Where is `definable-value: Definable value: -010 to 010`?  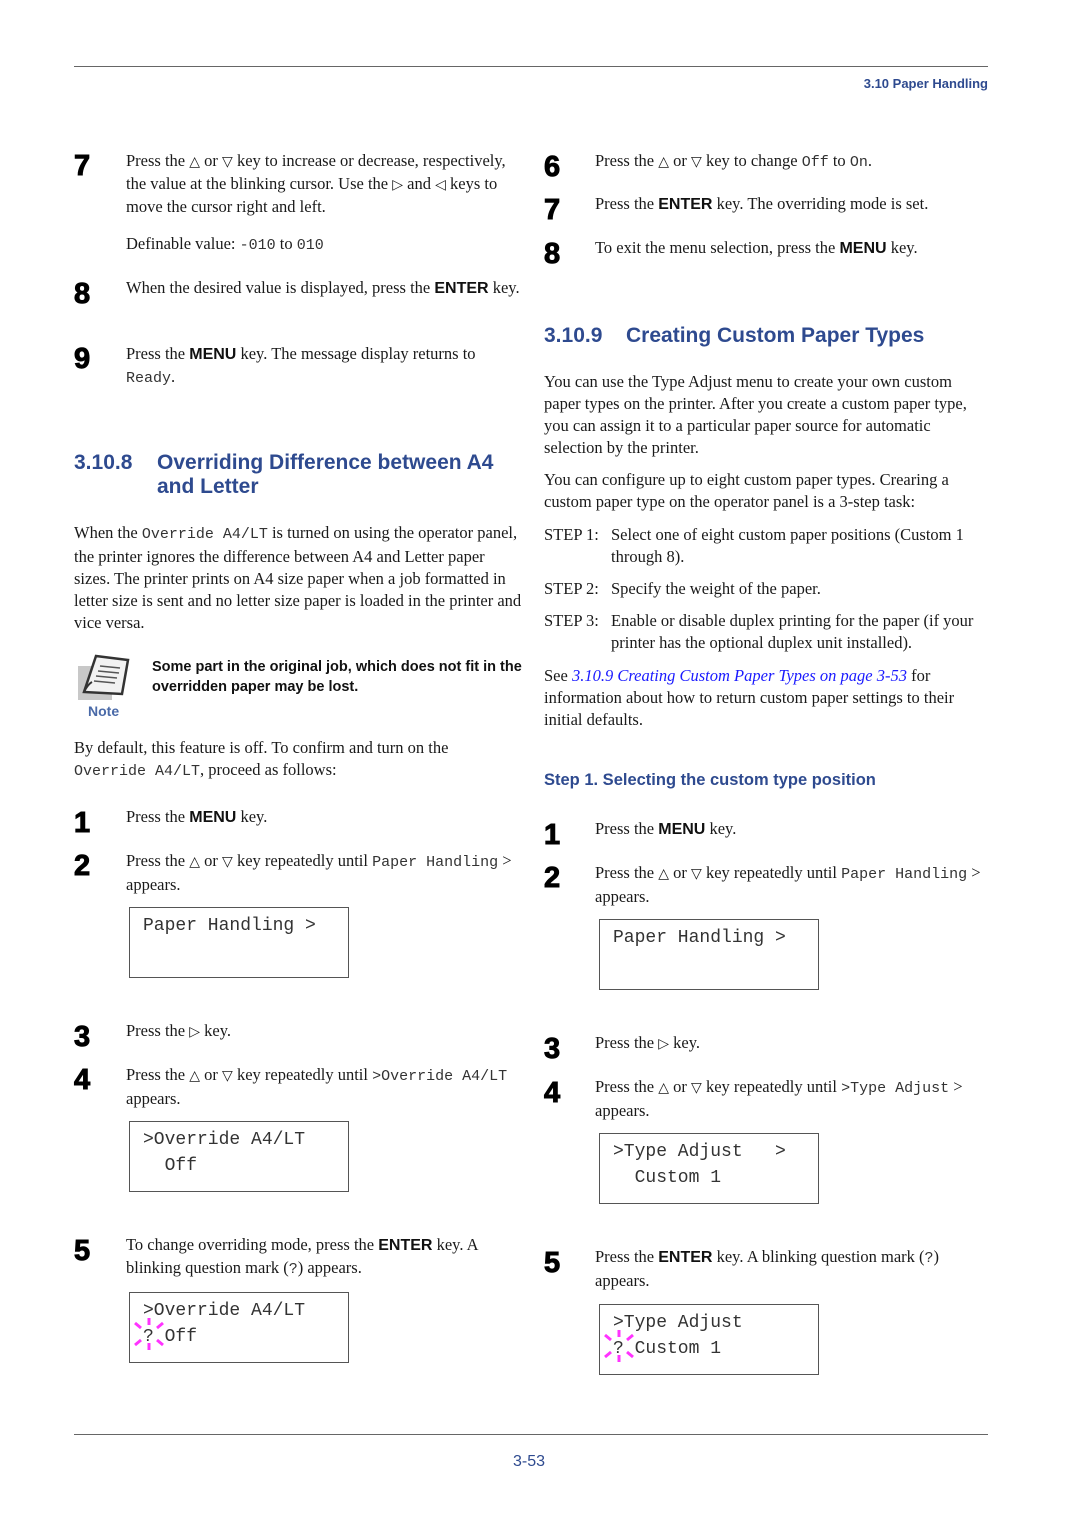 definable-value: Definable value: -010 to 010 is located at coordinates (225, 244).